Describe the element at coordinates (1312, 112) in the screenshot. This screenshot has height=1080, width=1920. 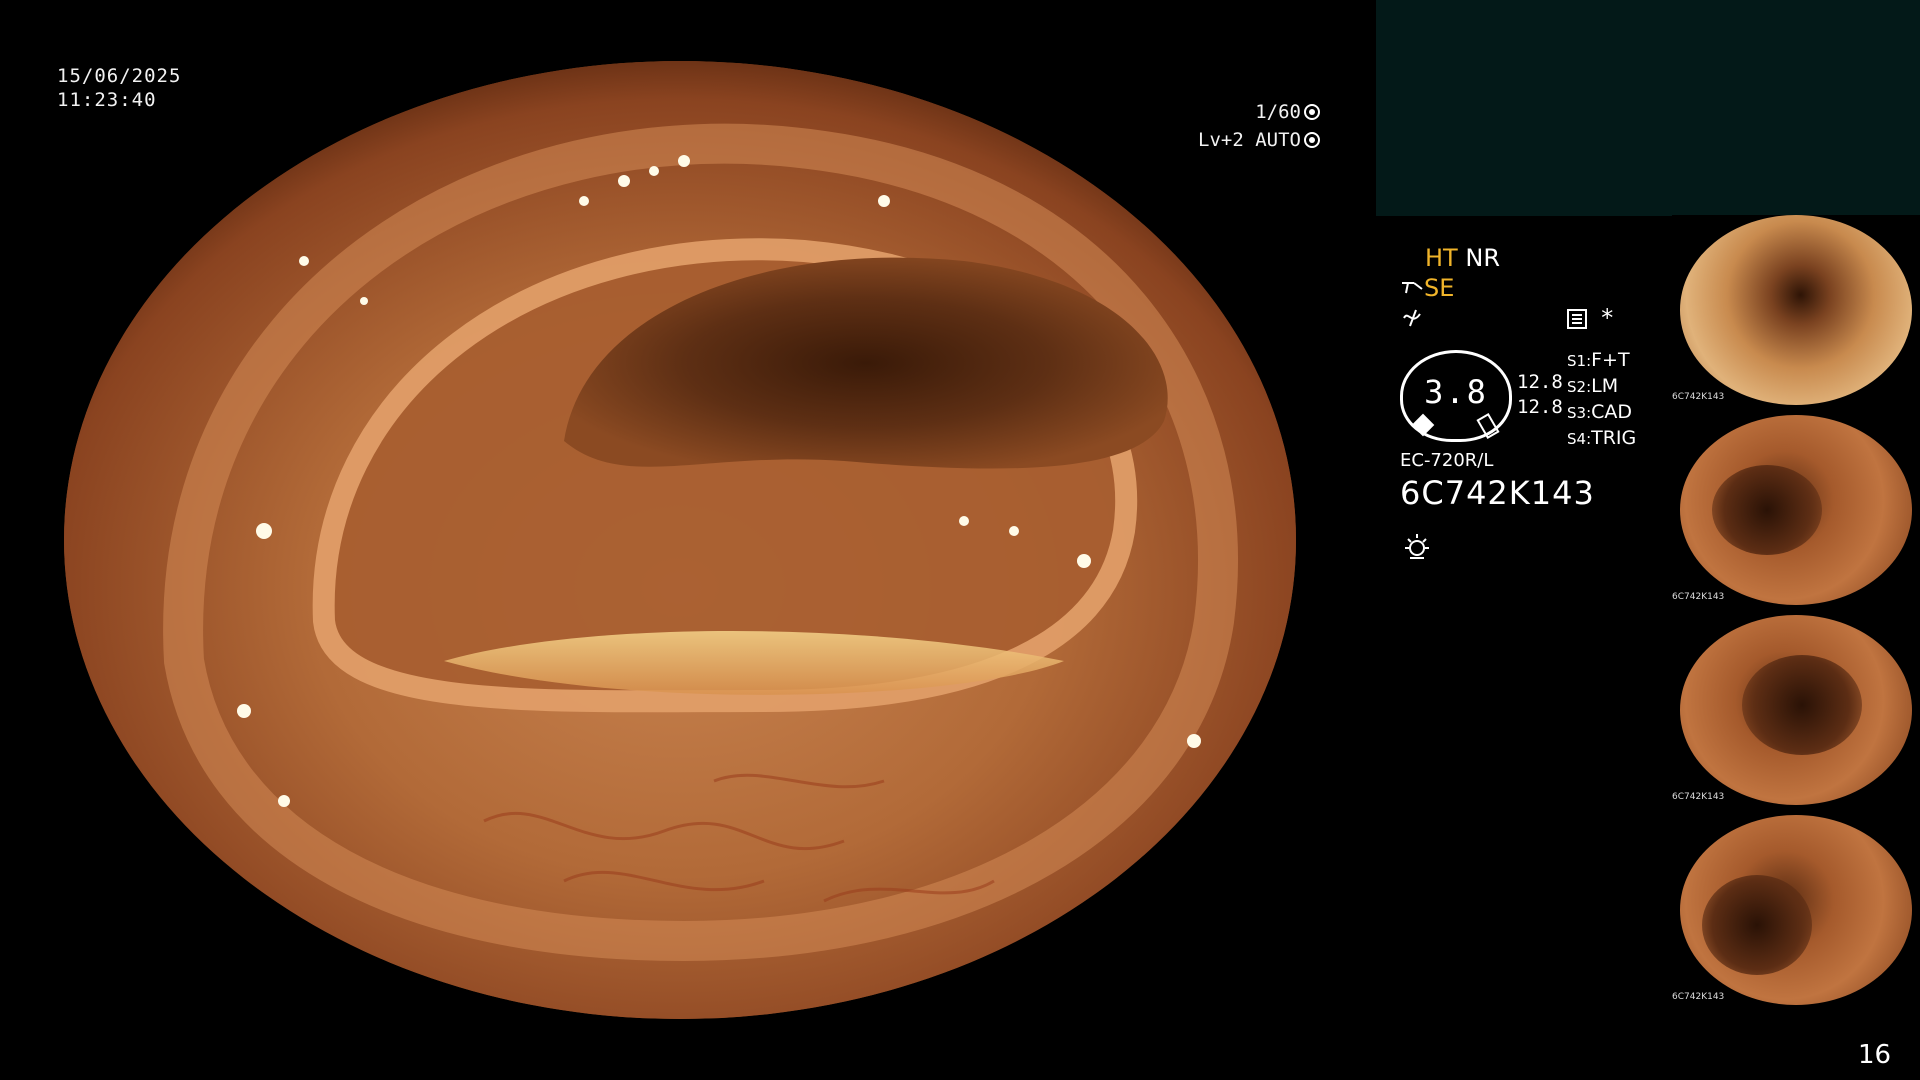
I see `shutter-icon` at that location.